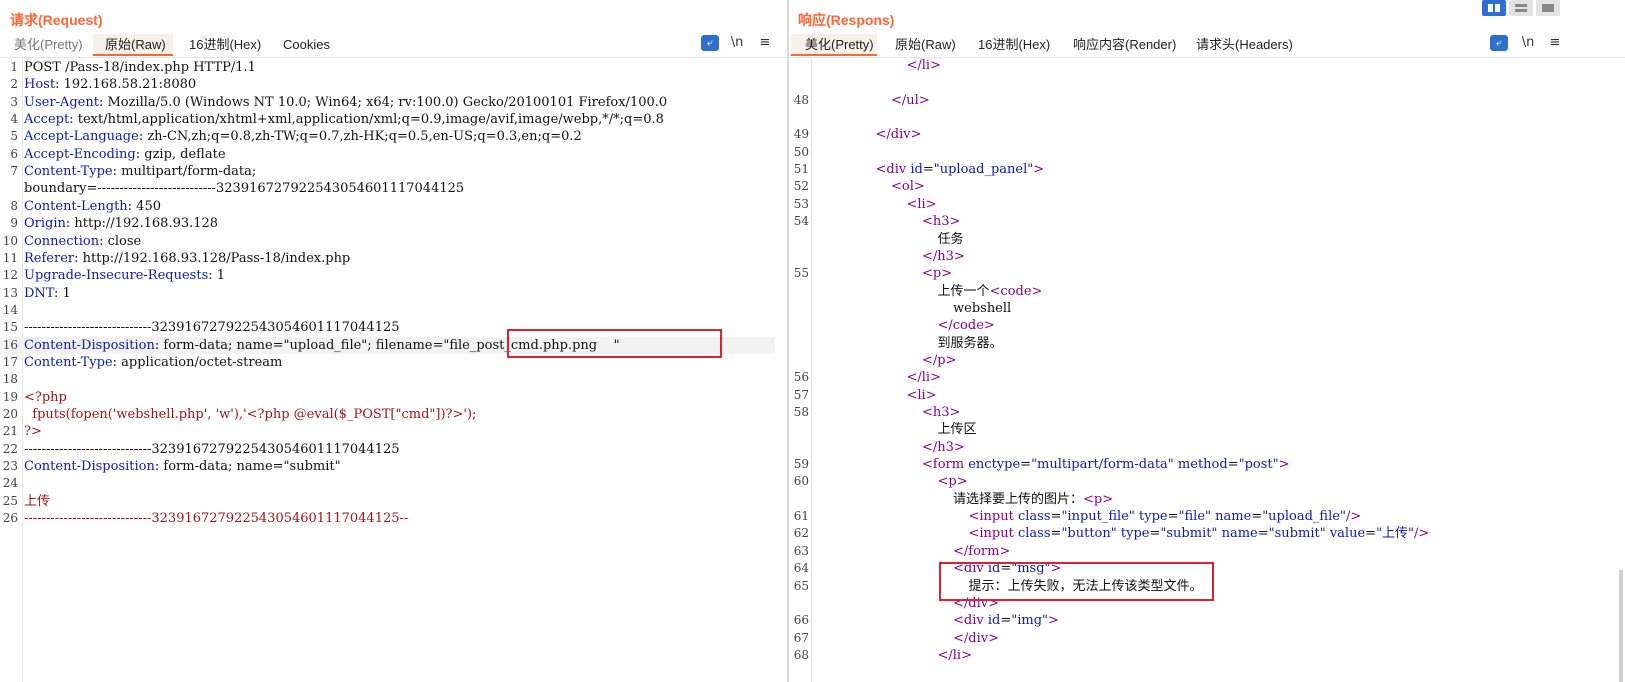 This screenshot has width=1625, height=682. I want to click on response-line: 52 <ol>, so click(1204, 186).